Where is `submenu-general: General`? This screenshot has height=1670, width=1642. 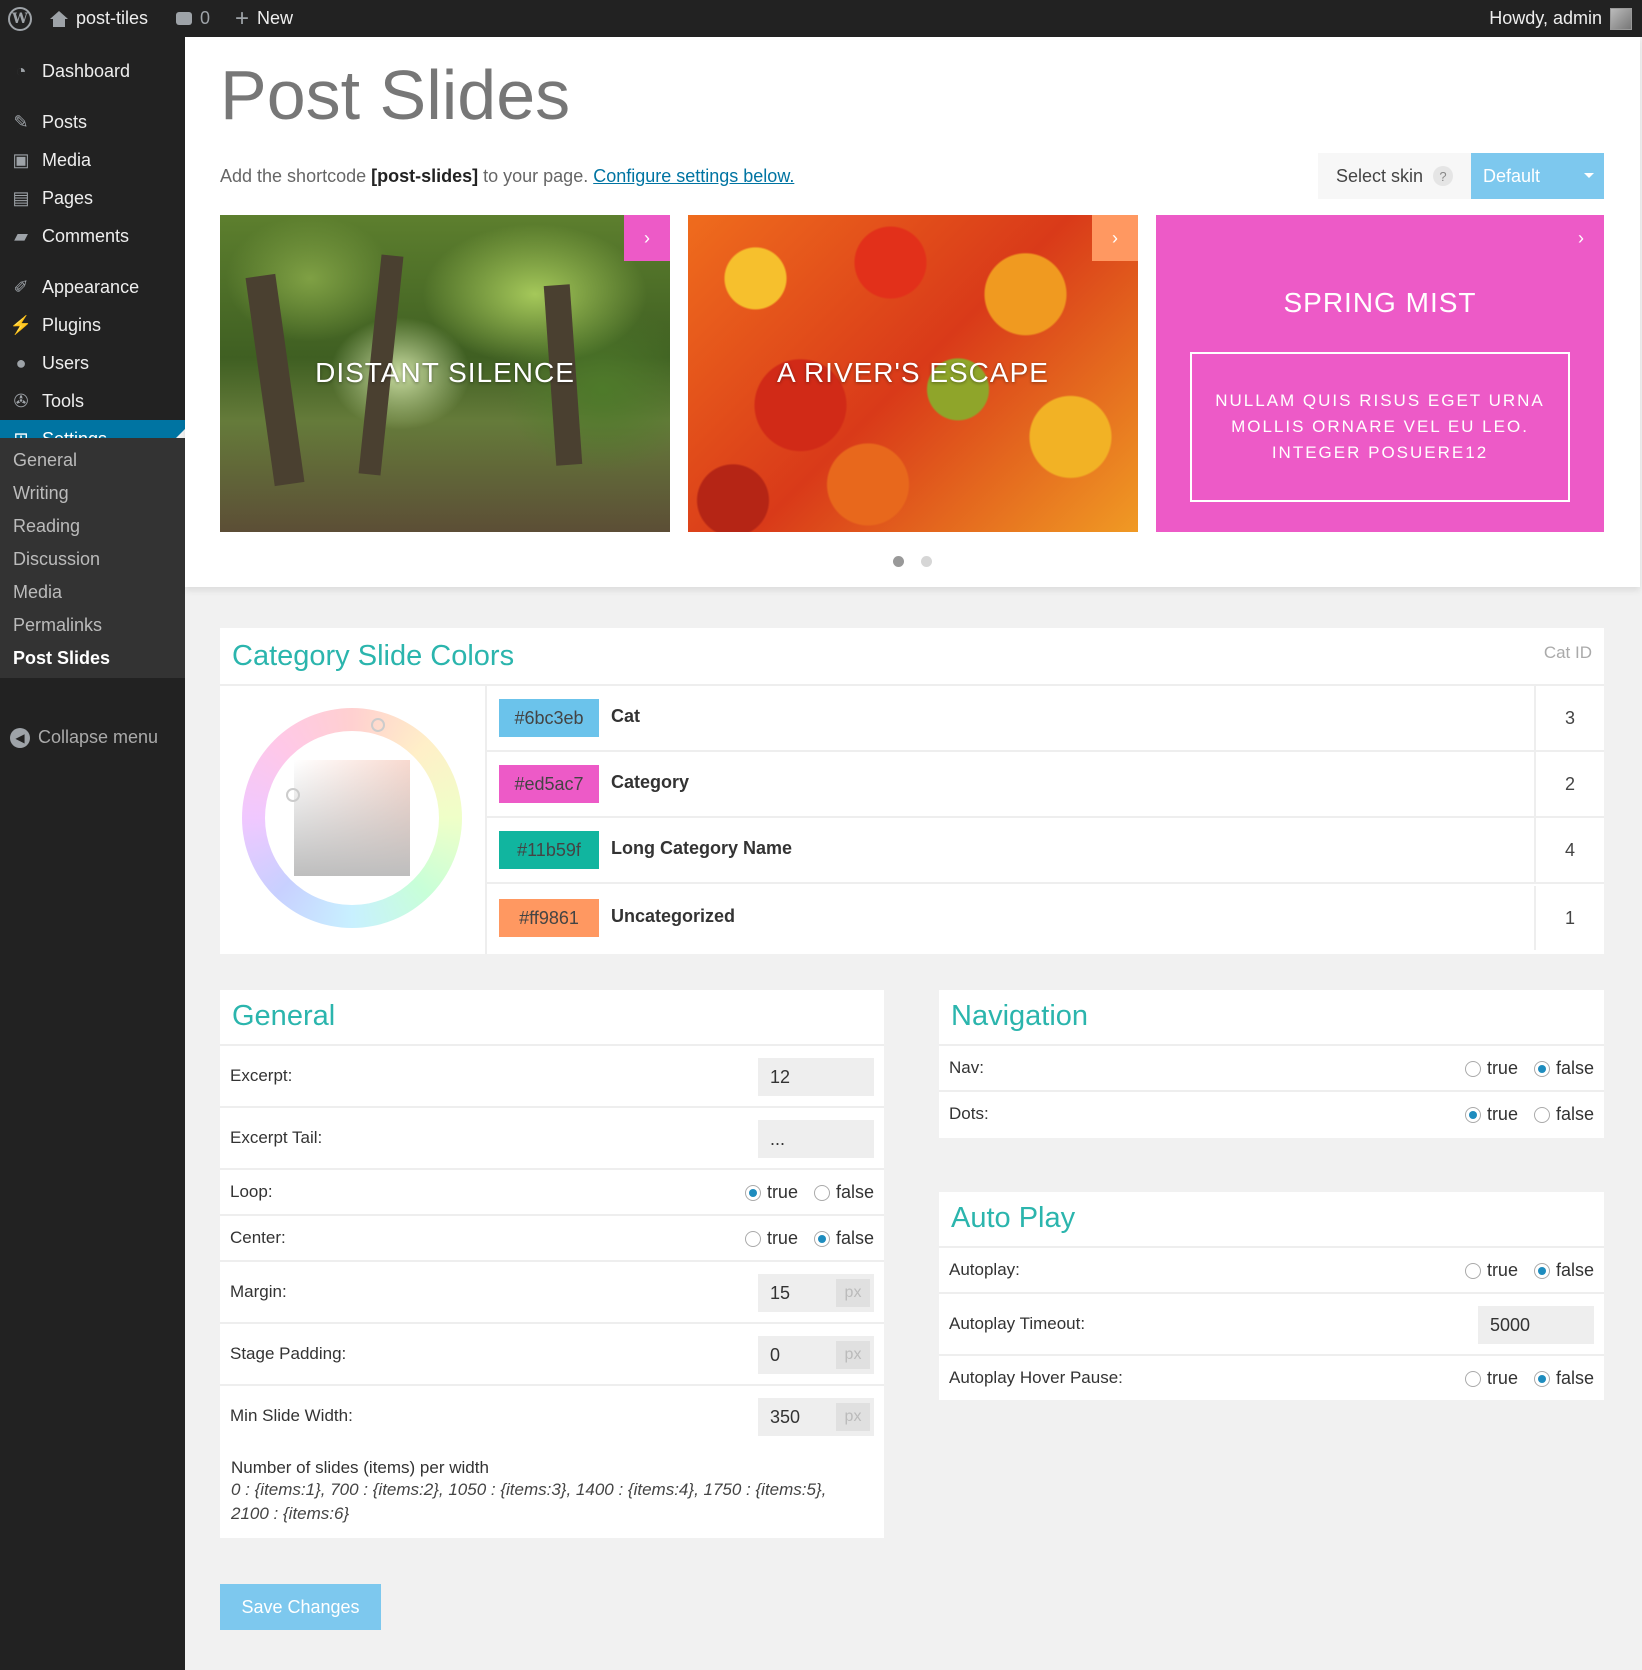 submenu-general: General is located at coordinates (45, 460).